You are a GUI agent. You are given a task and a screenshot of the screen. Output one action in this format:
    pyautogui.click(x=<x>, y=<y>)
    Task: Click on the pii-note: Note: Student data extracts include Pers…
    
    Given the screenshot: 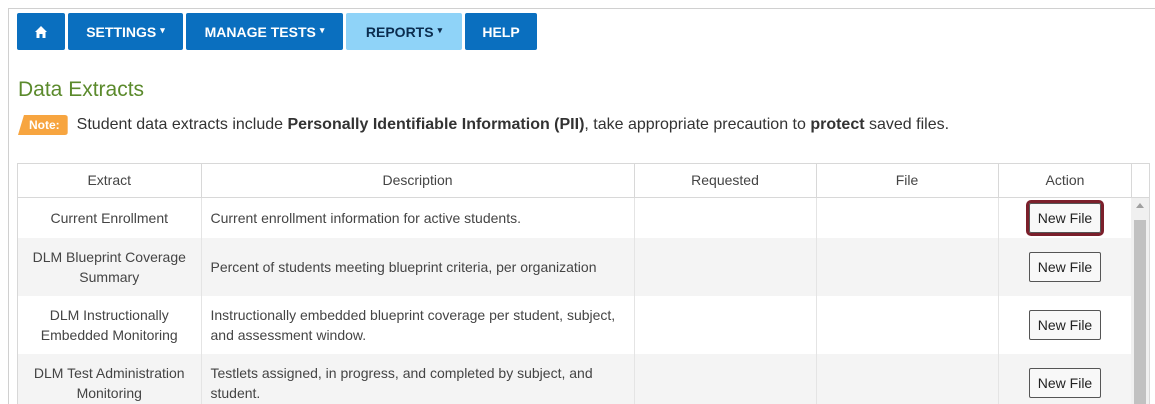 What is the action you would take?
    pyautogui.click(x=483, y=125)
    